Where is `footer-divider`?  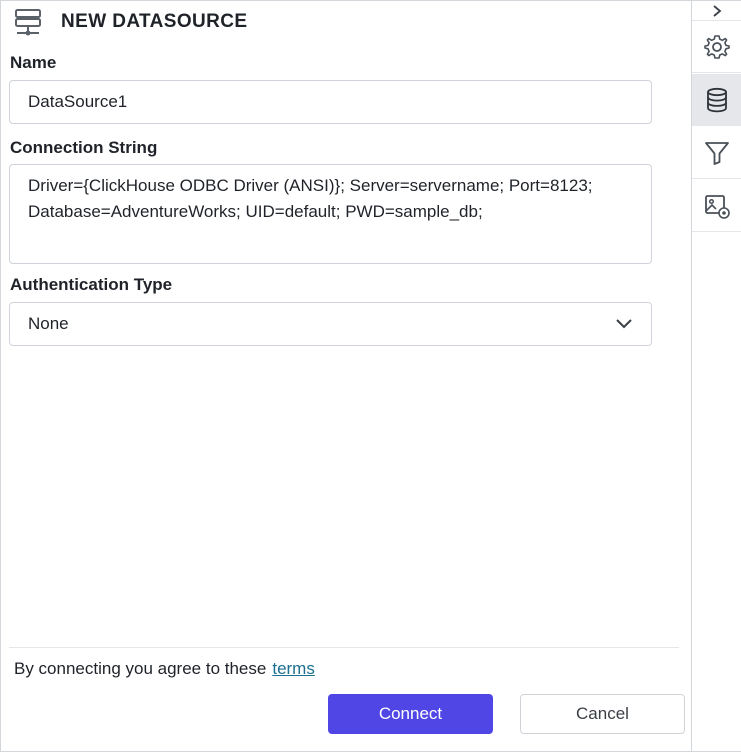
footer-divider is located at coordinates (344, 647).